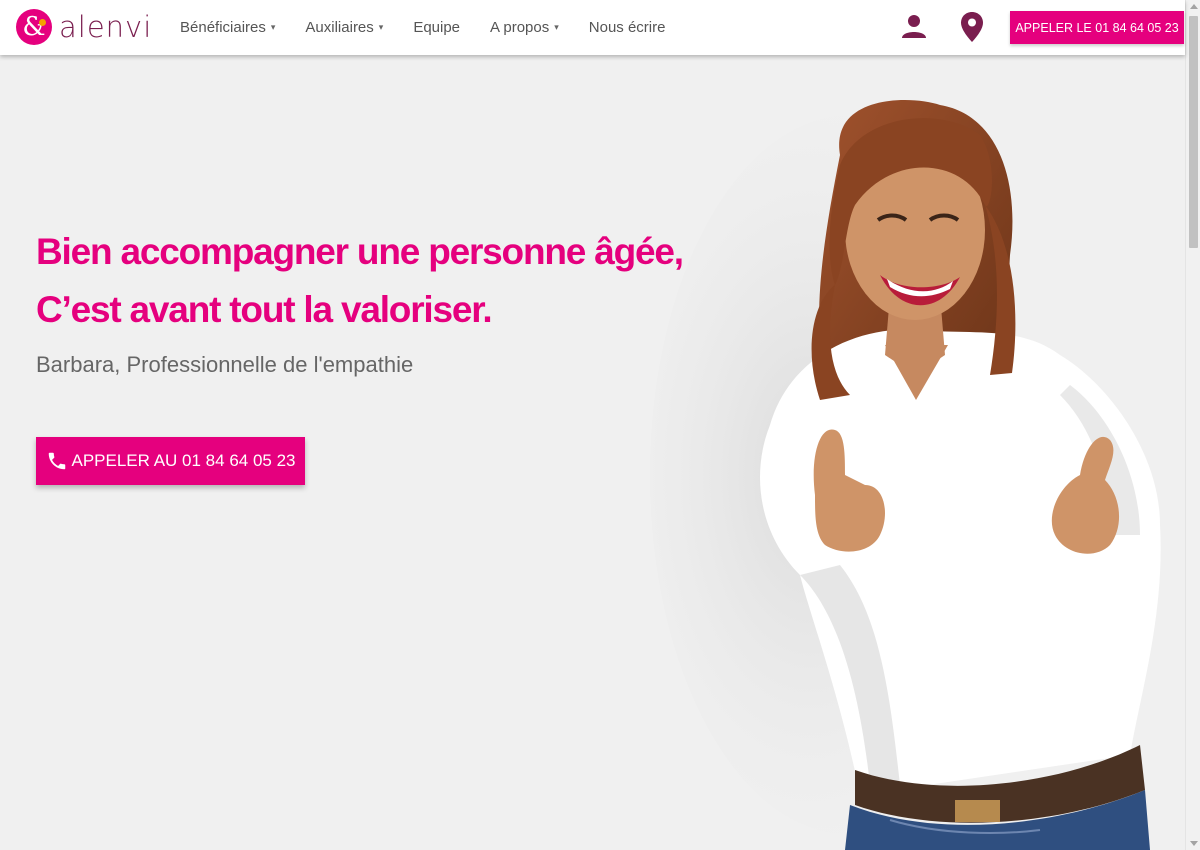 Image resolution: width=1200 pixels, height=850 pixels. I want to click on brand-logo: & alenvi, so click(84, 27).